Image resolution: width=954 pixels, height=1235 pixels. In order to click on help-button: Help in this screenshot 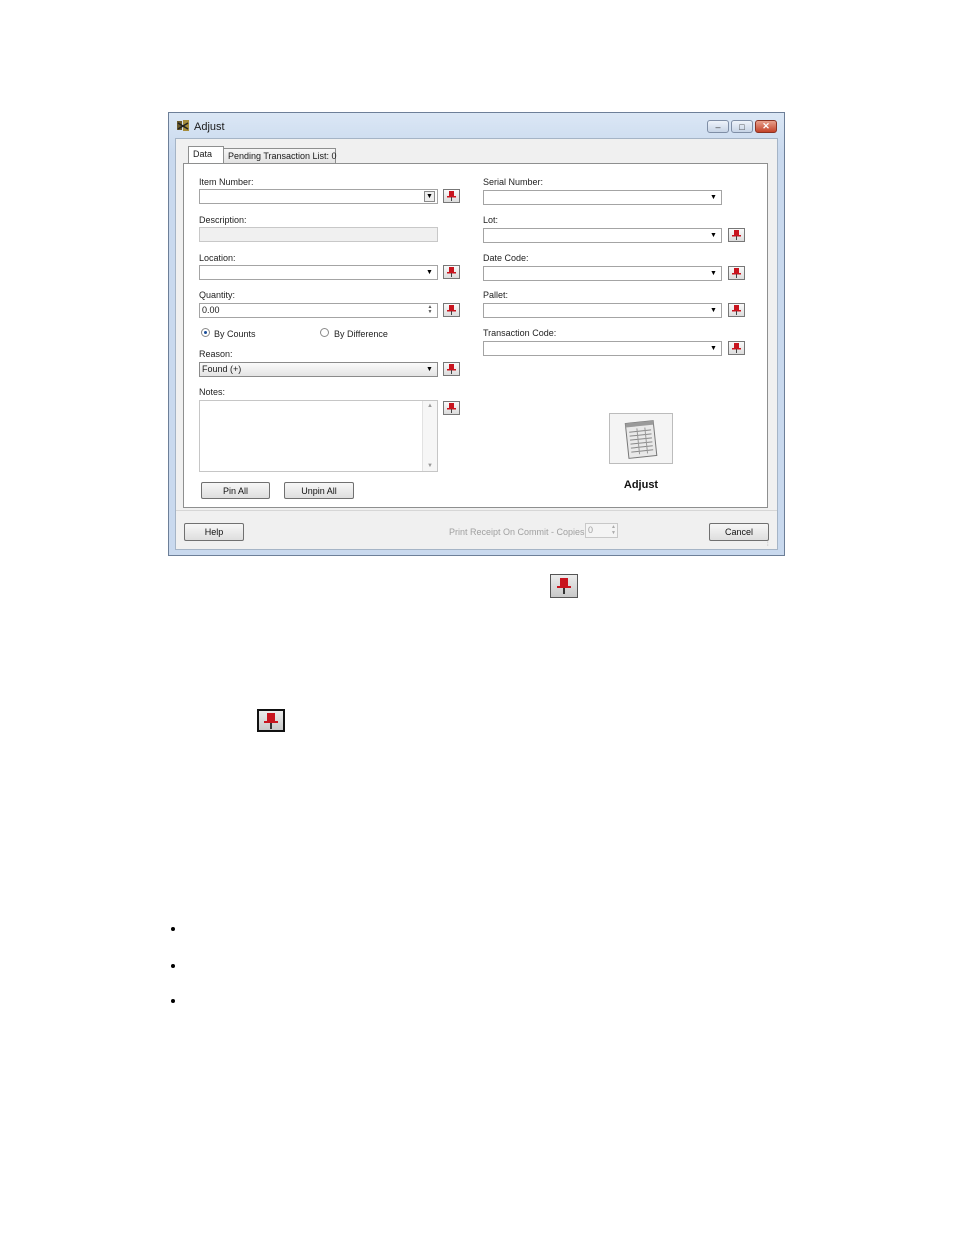, I will do `click(214, 532)`.